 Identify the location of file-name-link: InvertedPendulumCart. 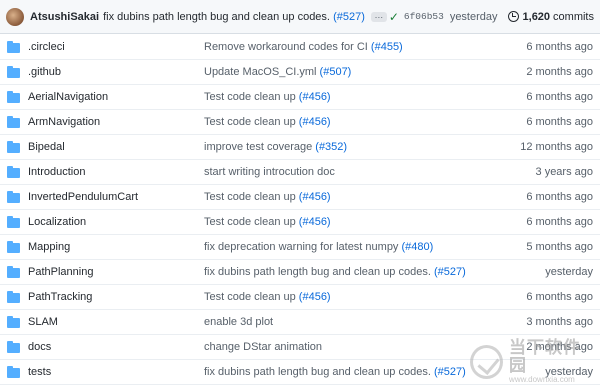
(83, 197).